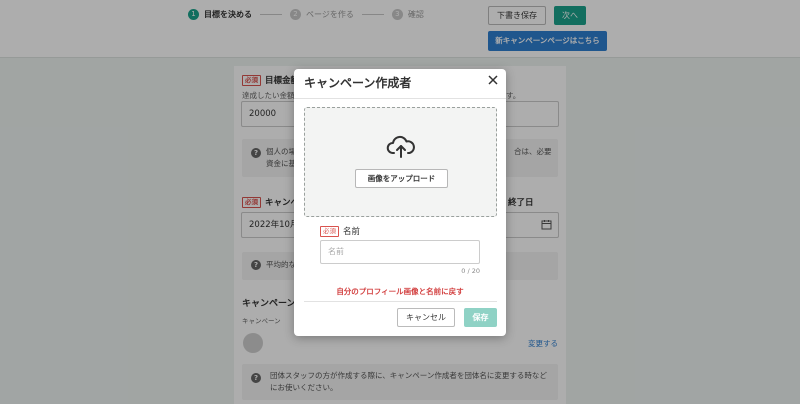  What do you see at coordinates (400, 291) in the screenshot?
I see `reset-profile-link: 自分のプロフィール画像と名前に戻す` at bounding box center [400, 291].